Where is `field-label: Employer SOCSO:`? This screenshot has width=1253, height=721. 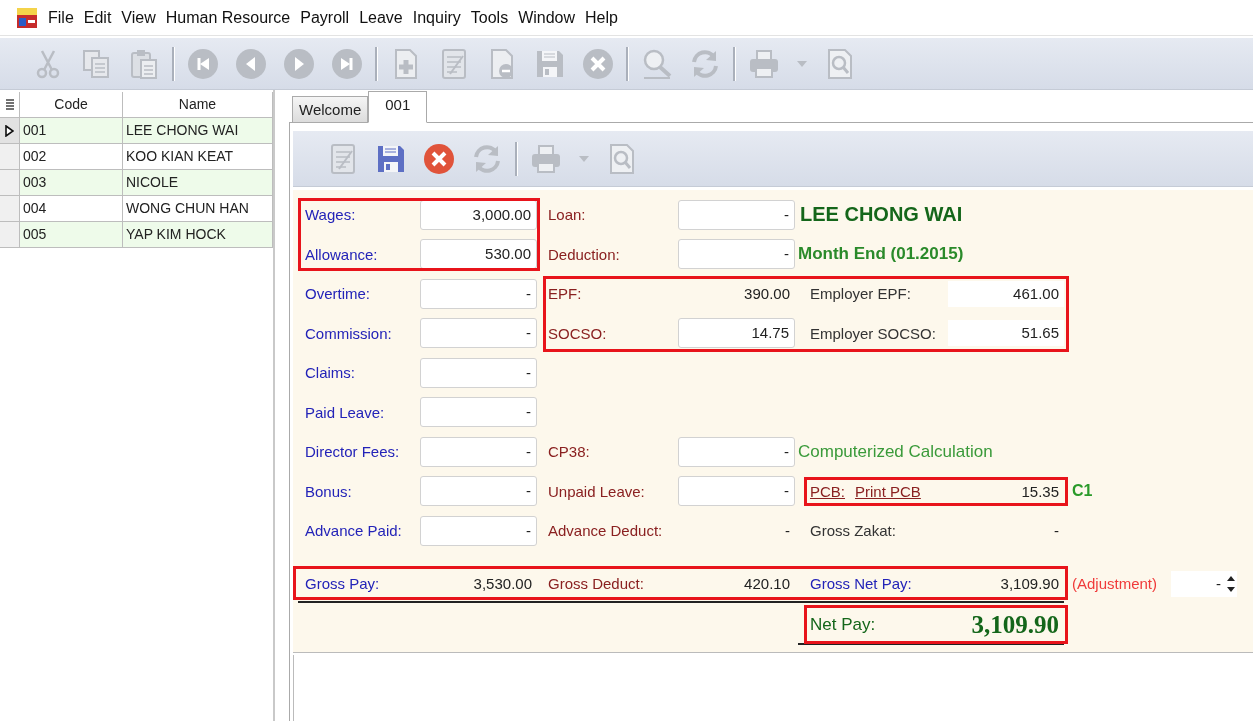 field-label: Employer SOCSO: is located at coordinates (873, 333).